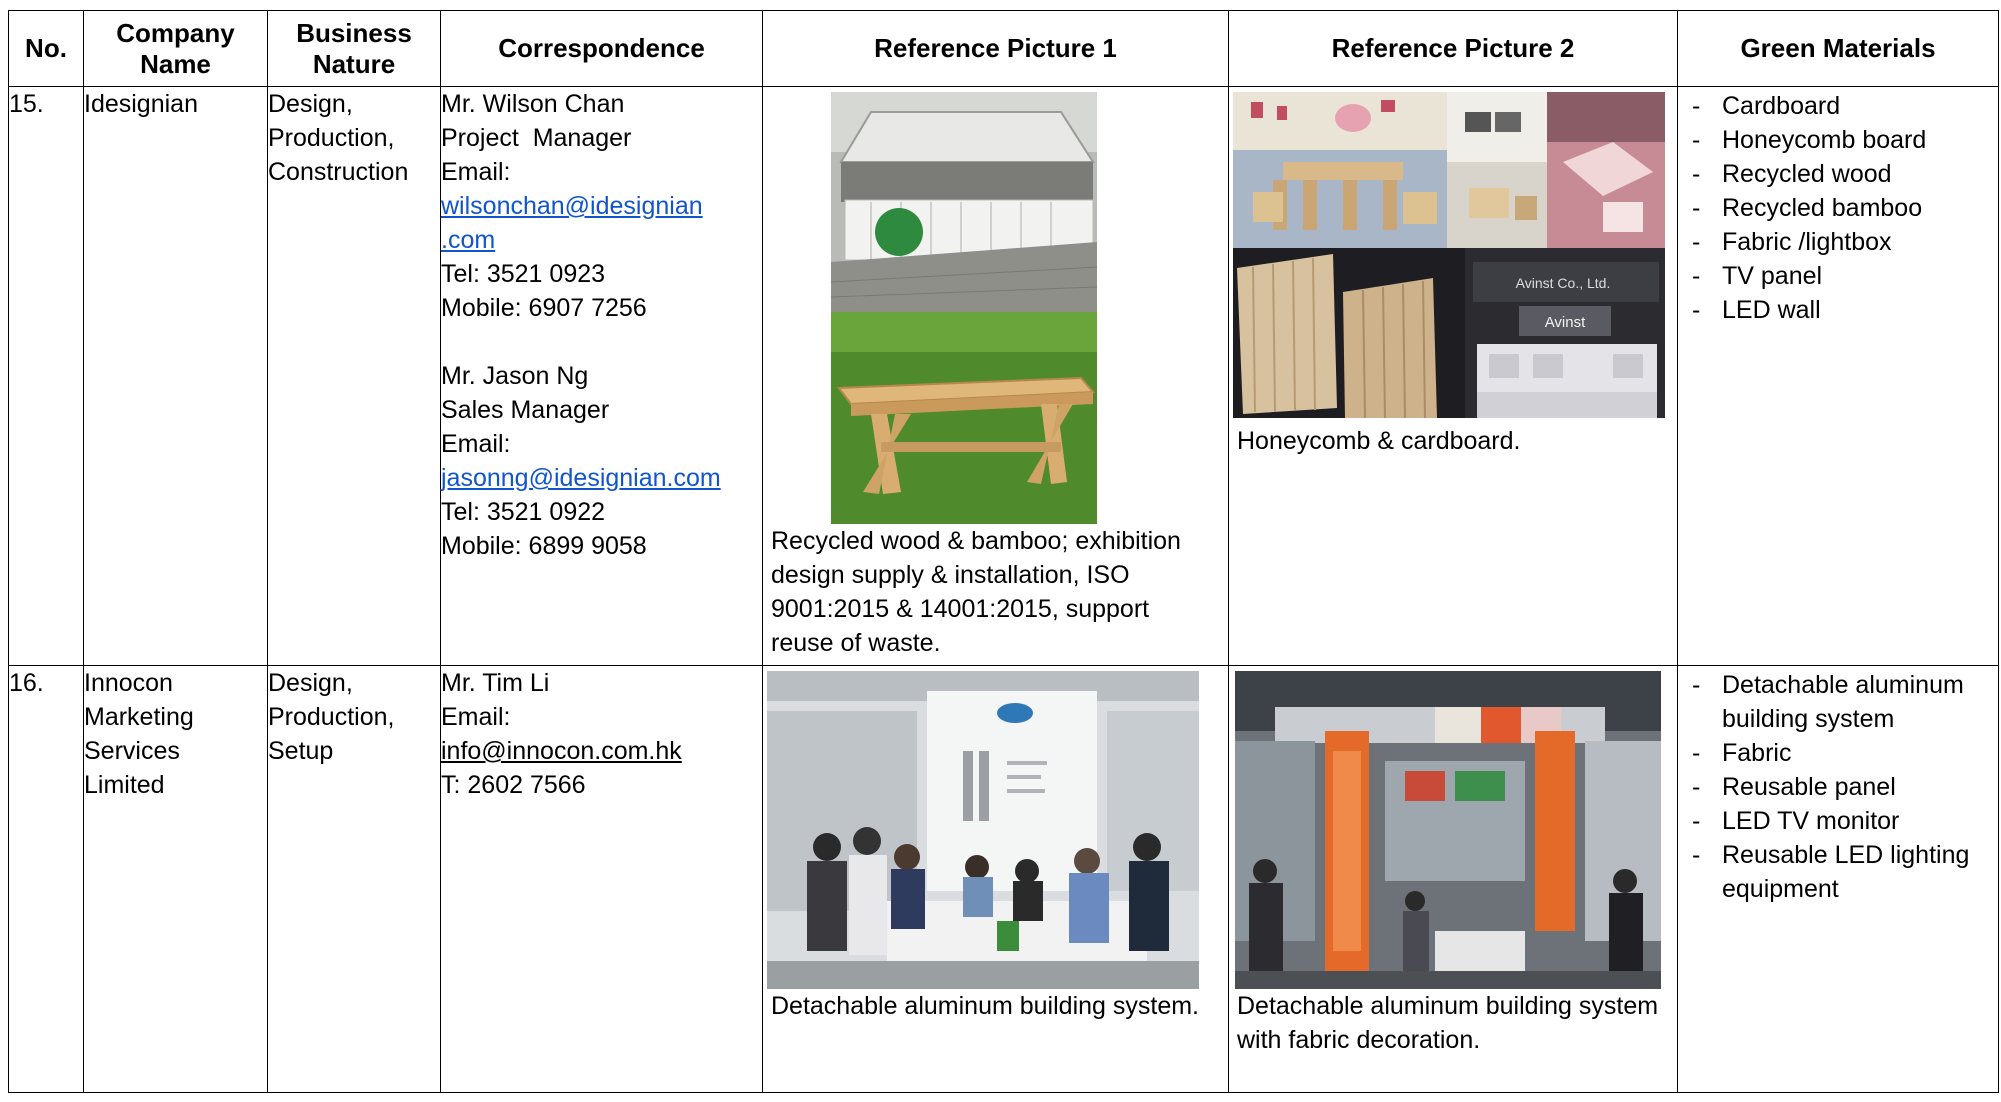 The height and width of the screenshot is (1102, 2001). I want to click on booth-meeting-photo, so click(983, 830).